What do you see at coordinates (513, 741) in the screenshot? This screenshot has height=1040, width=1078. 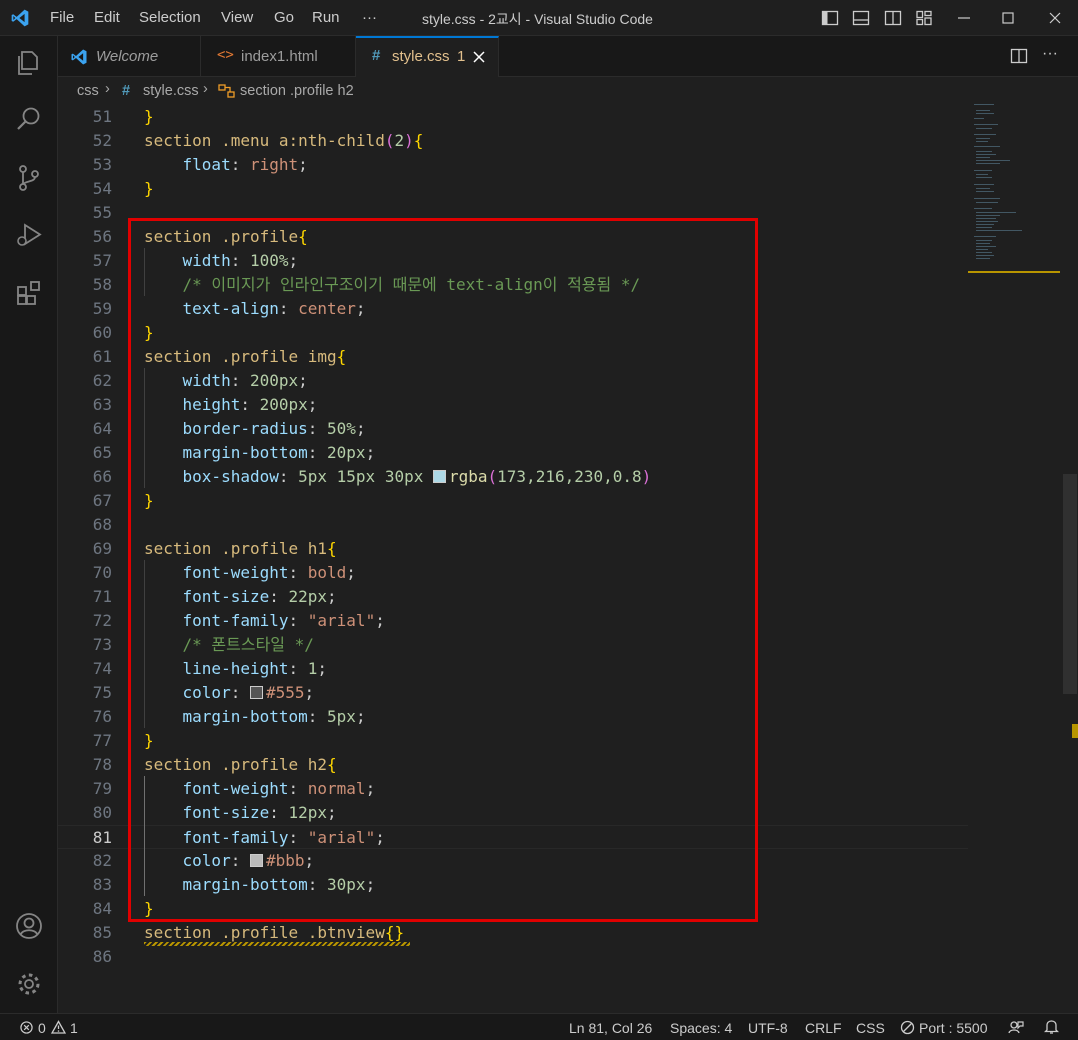 I see `code-line: 77}` at bounding box center [513, 741].